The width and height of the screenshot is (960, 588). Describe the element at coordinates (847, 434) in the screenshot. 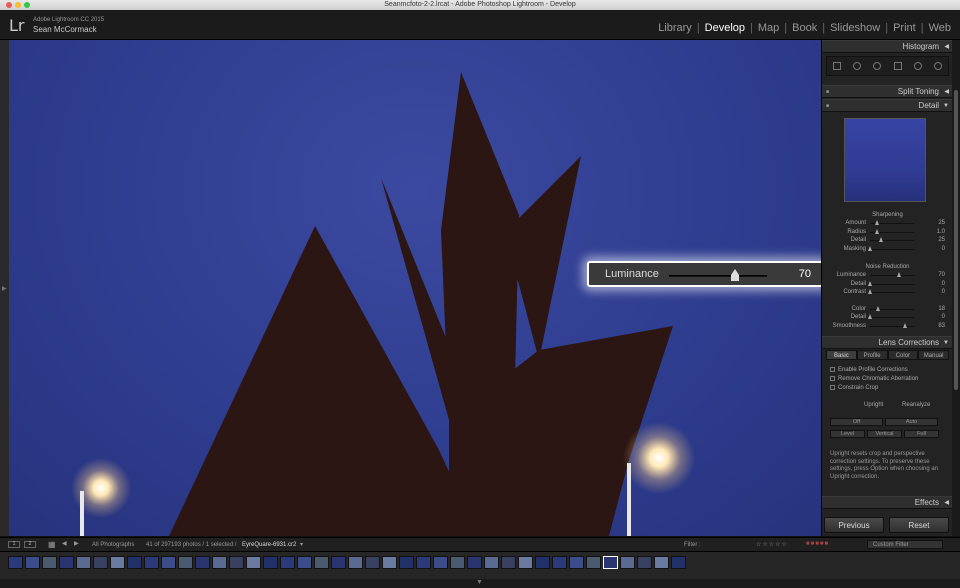

I see `upright-level-button: Level` at that location.